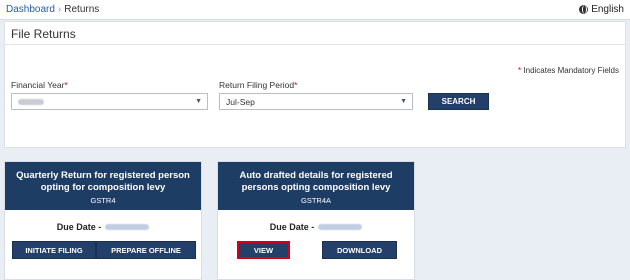  I want to click on card-code: GSTR4A, so click(315, 200).